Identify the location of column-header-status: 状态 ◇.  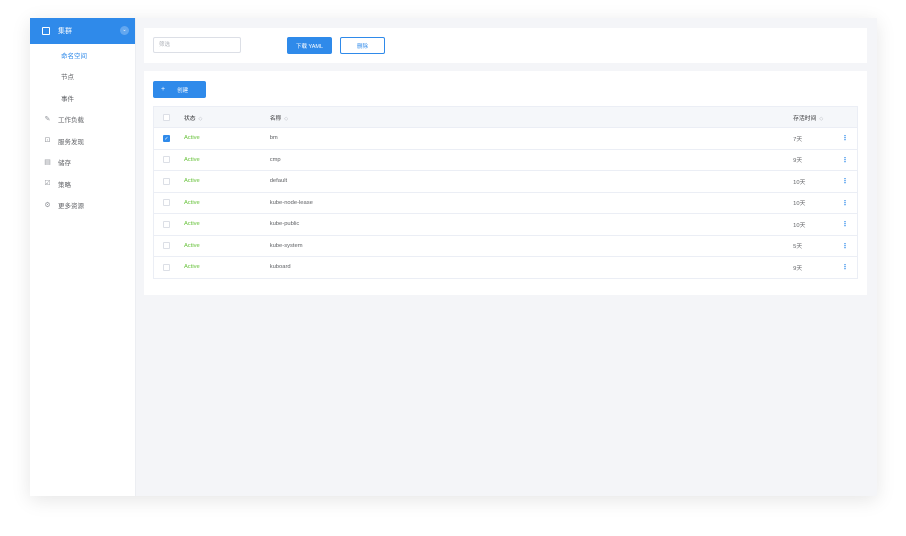
(227, 117).